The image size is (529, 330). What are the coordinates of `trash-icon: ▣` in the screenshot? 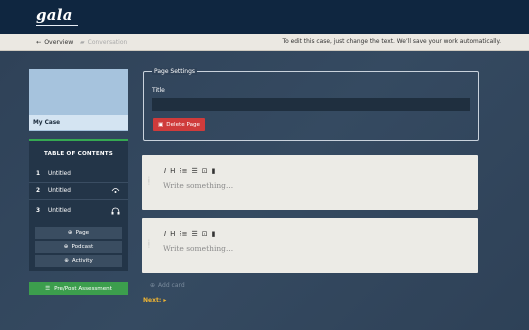 It's located at (161, 124).